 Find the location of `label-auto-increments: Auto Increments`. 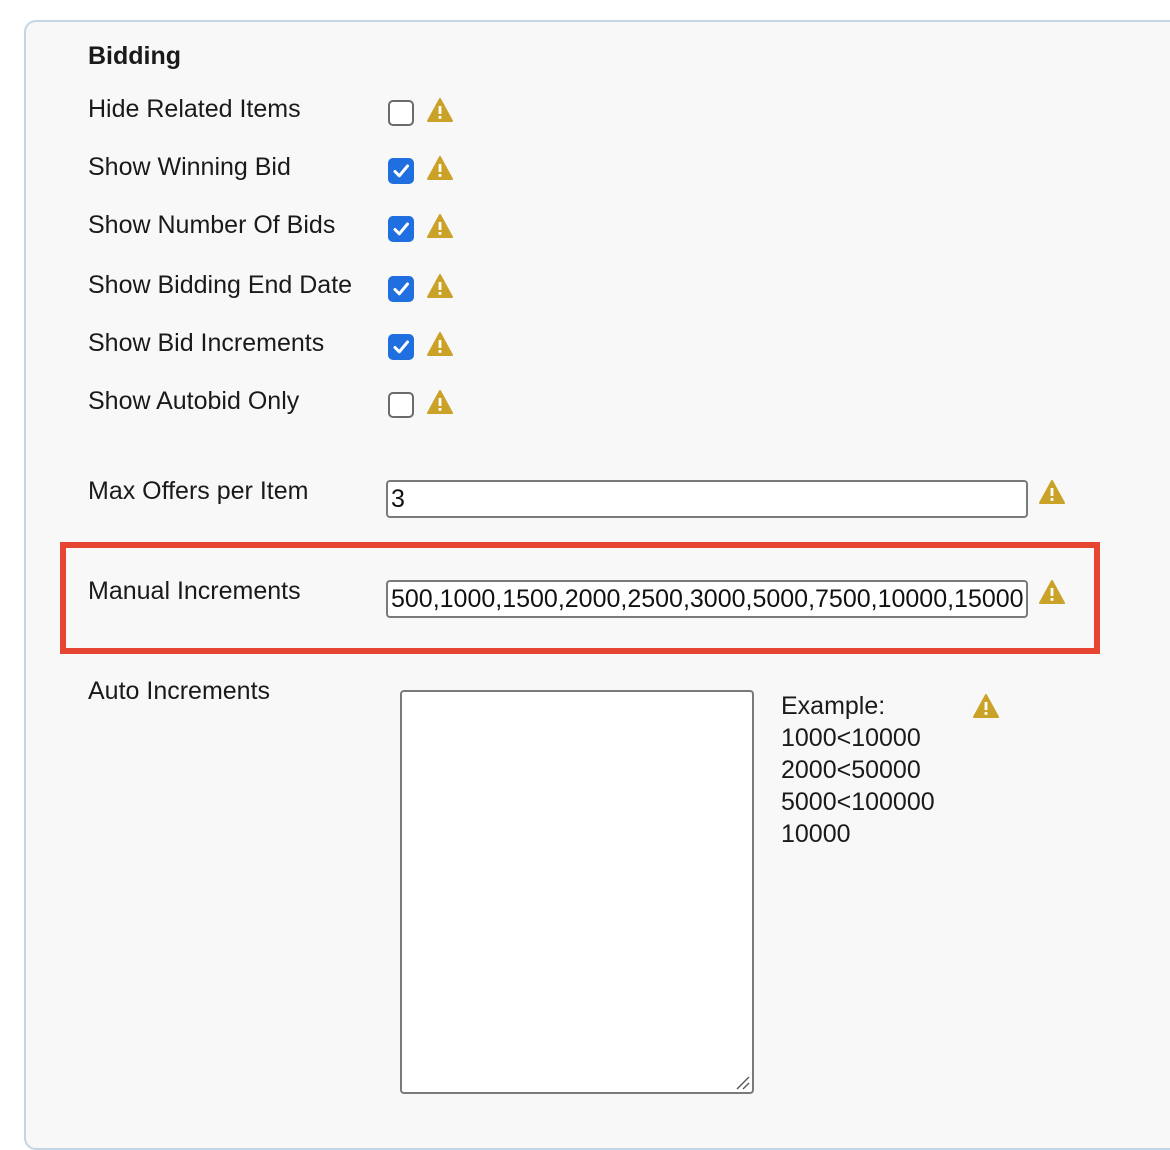

label-auto-increments: Auto Increments is located at coordinates (179, 691).